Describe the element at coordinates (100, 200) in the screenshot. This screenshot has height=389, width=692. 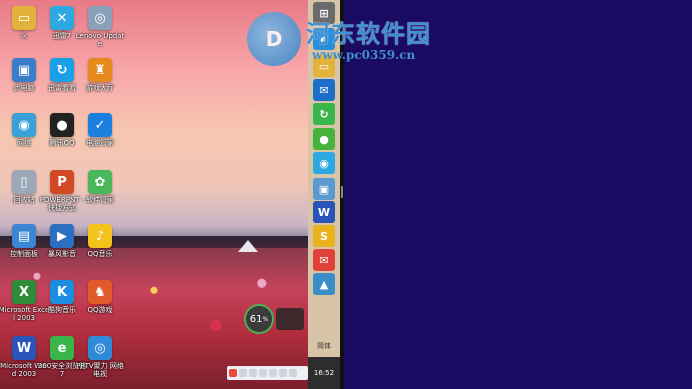
I see `desktop-icon-label: 软件管家` at that location.